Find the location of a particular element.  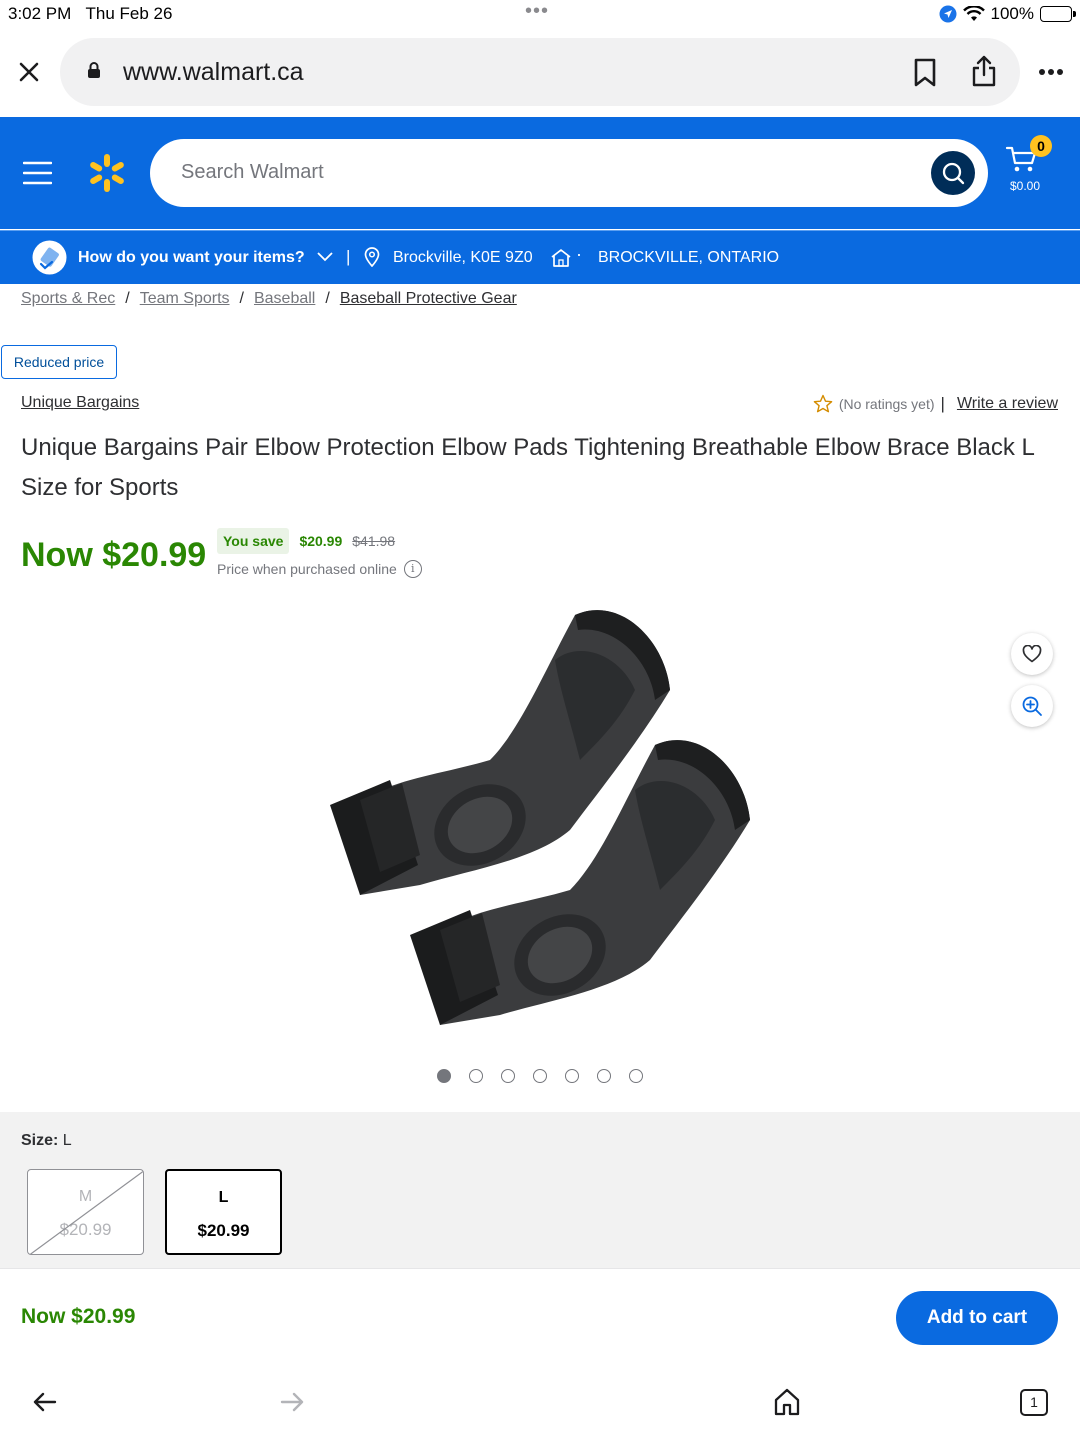

cart-count-badge: 0 is located at coordinates (1041, 146).